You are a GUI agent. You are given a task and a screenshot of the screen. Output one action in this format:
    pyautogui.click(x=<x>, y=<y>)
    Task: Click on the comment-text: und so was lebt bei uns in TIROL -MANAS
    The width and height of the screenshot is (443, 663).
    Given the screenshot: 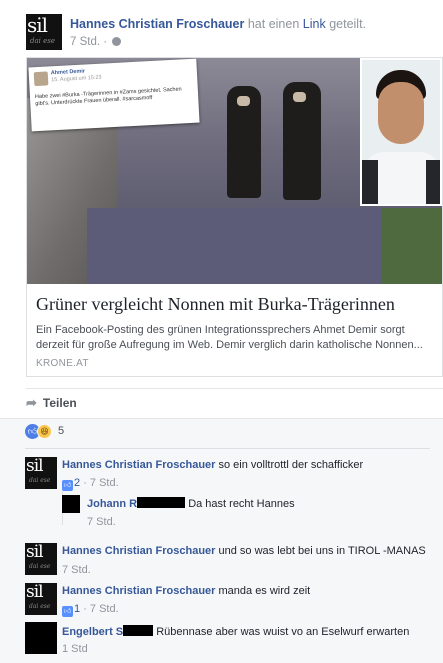 What is the action you would take?
    pyautogui.click(x=322, y=551)
    